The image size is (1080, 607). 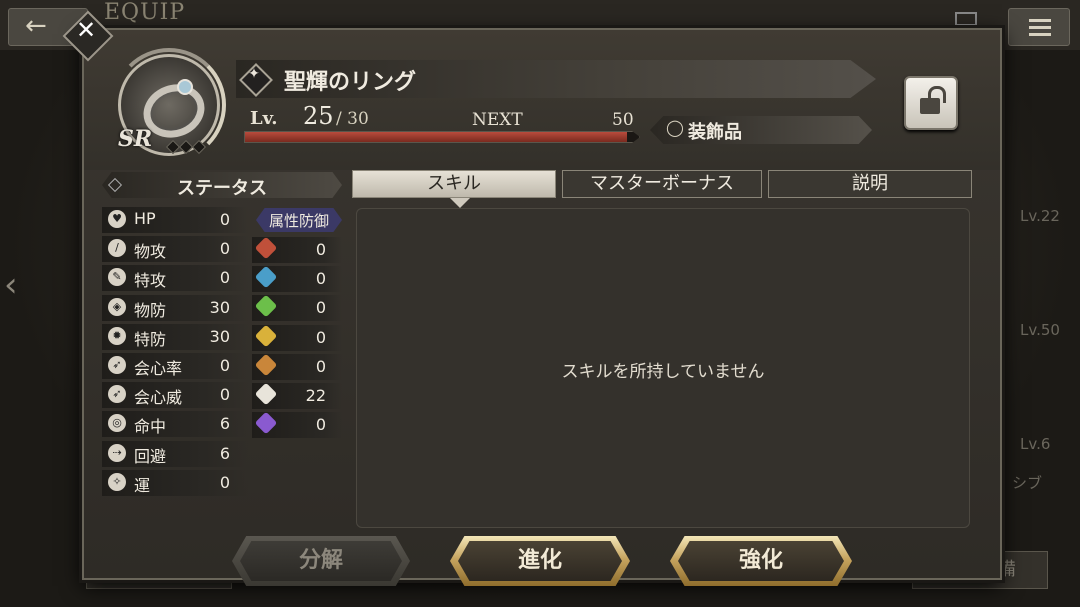 I want to click on stat-label: 会心威, so click(x=158, y=398).